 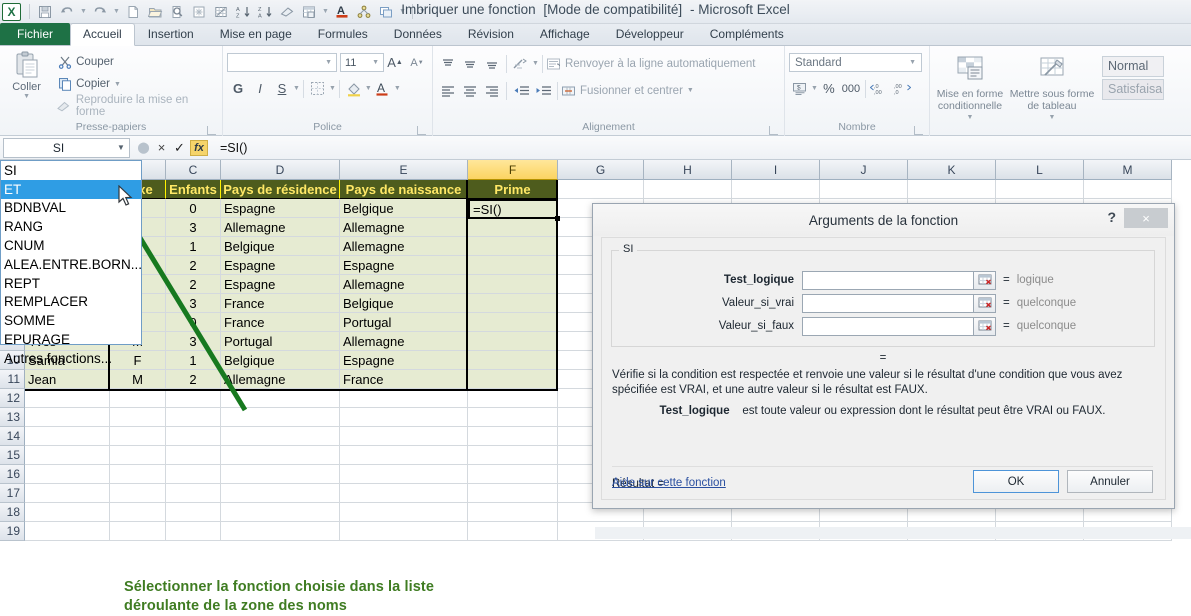 I want to click on font-name-input: ▼, so click(x=282, y=62).